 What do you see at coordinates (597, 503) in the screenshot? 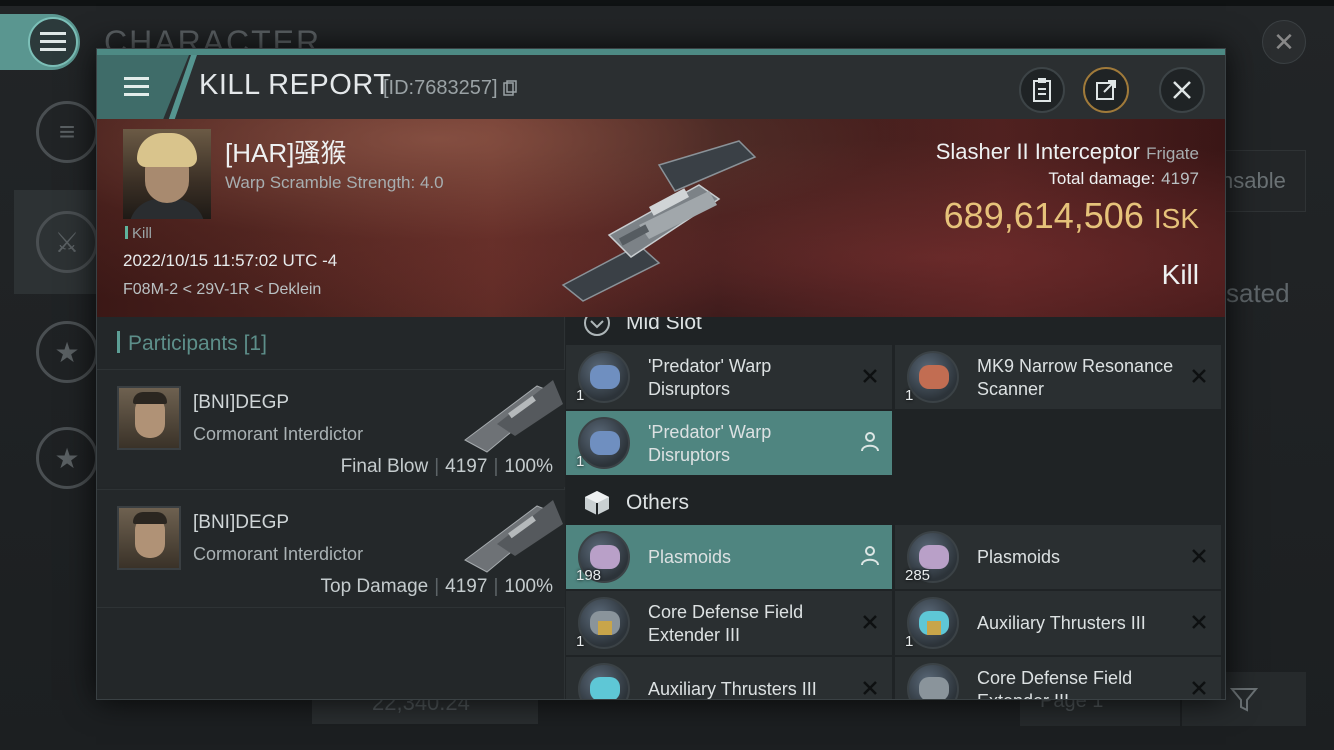
I see `cube-icon` at bounding box center [597, 503].